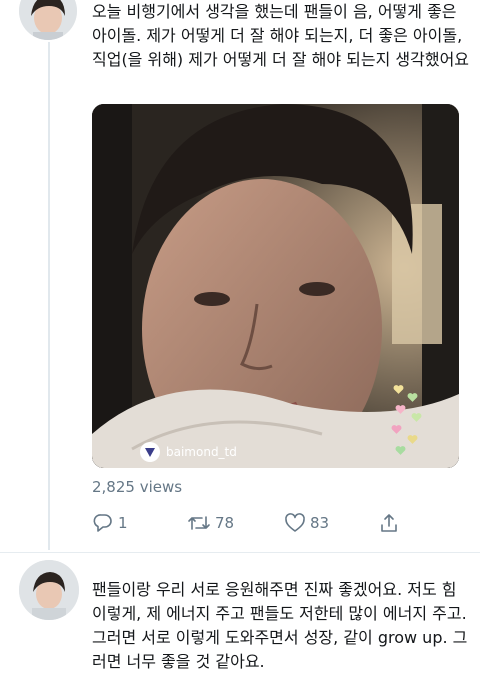 The height and width of the screenshot is (683, 480). I want to click on like-count: 83, so click(320, 523).